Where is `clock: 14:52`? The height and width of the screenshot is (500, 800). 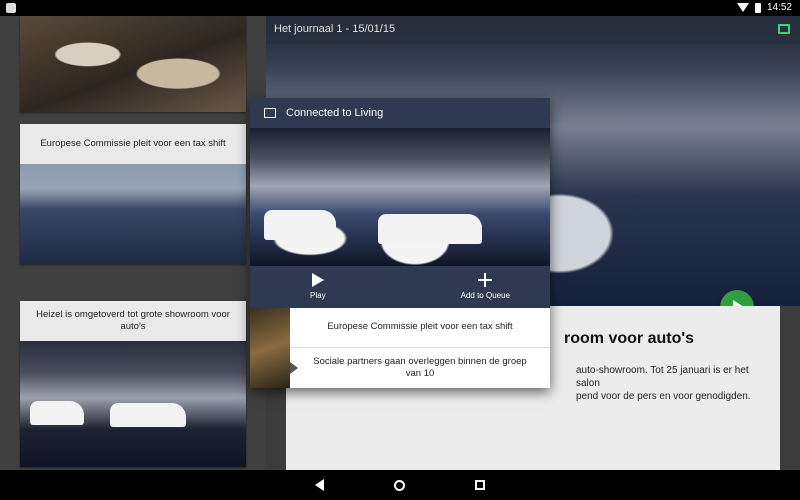
clock: 14:52 is located at coordinates (779, 7).